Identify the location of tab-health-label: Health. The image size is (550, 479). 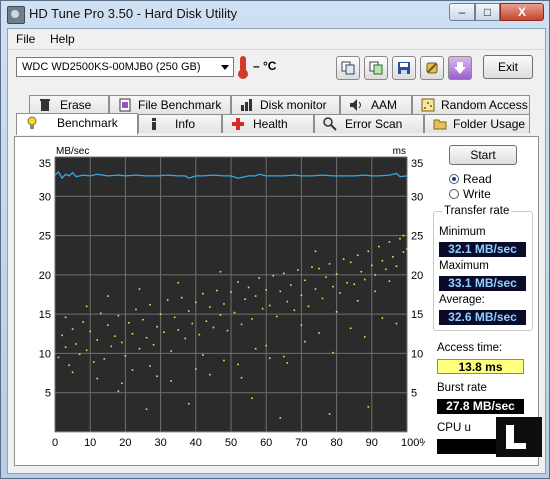
(270, 124).